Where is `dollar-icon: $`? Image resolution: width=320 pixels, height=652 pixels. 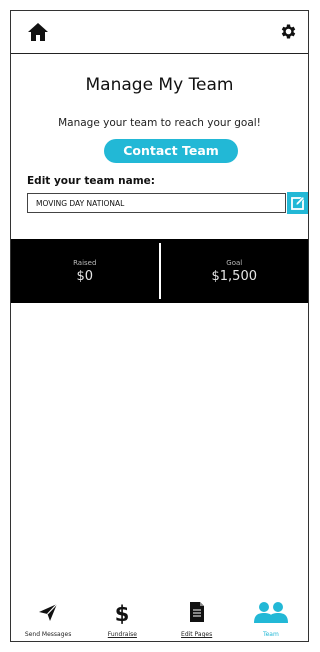 dollar-icon: $ is located at coordinates (122, 613).